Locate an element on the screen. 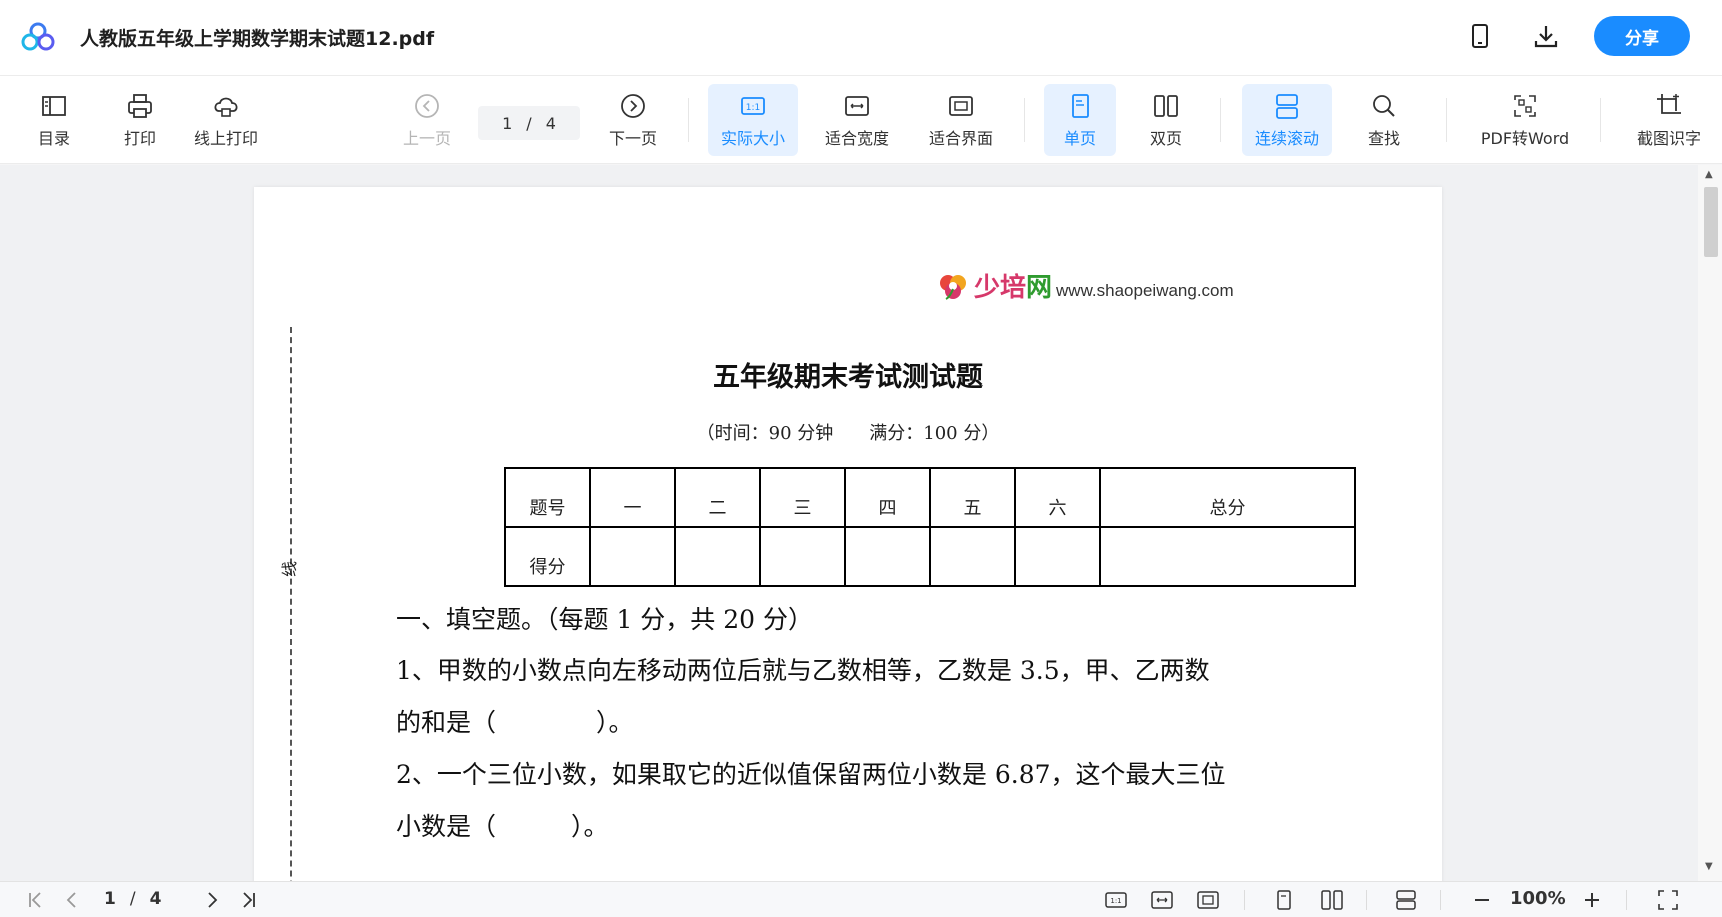  fit-width-button: 适合宽度 is located at coordinates (857, 120).